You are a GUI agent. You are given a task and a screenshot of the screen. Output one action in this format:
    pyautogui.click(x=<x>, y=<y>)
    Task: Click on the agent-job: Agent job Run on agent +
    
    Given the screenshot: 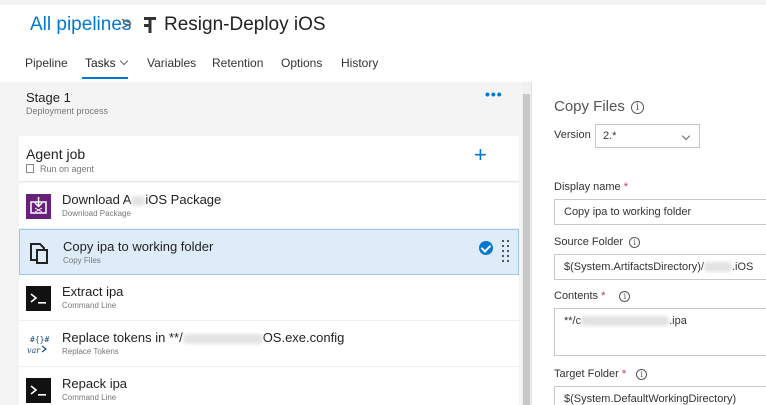 What is the action you would take?
    pyautogui.click(x=269, y=159)
    